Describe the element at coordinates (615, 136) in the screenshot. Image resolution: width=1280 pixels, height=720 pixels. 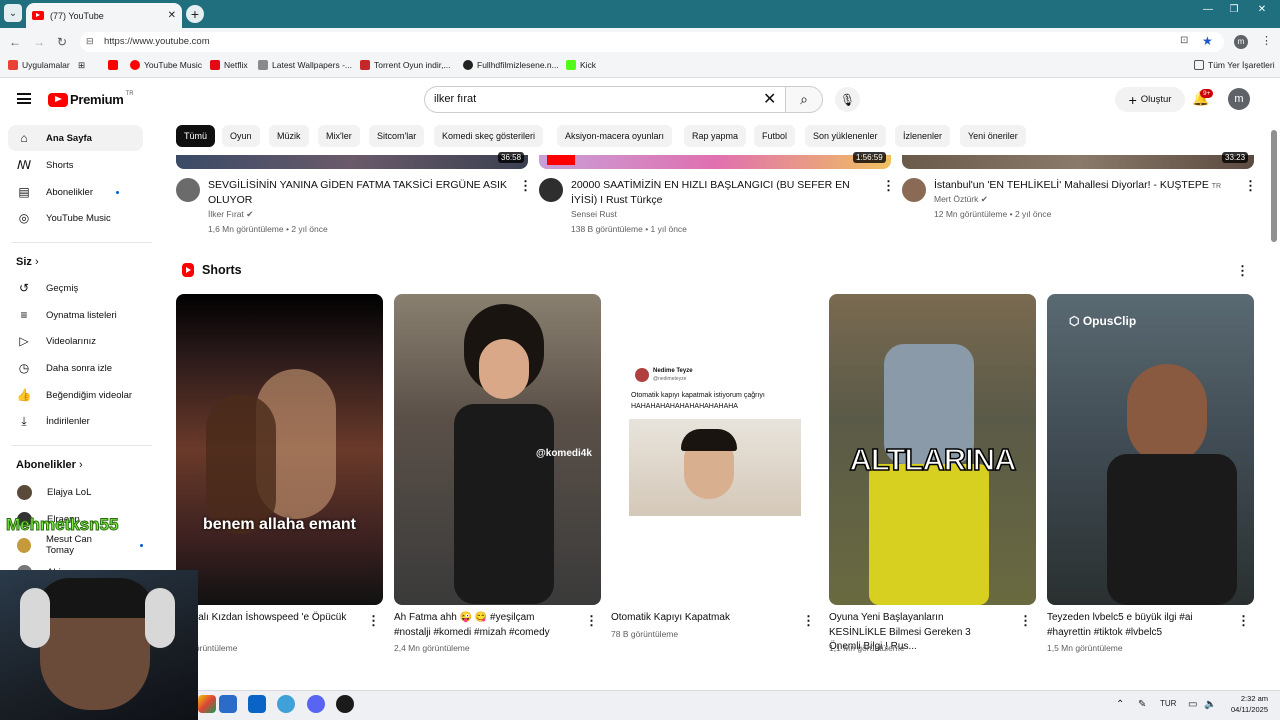
I see `chip-6: Aksiyon-macera oyunları` at that location.